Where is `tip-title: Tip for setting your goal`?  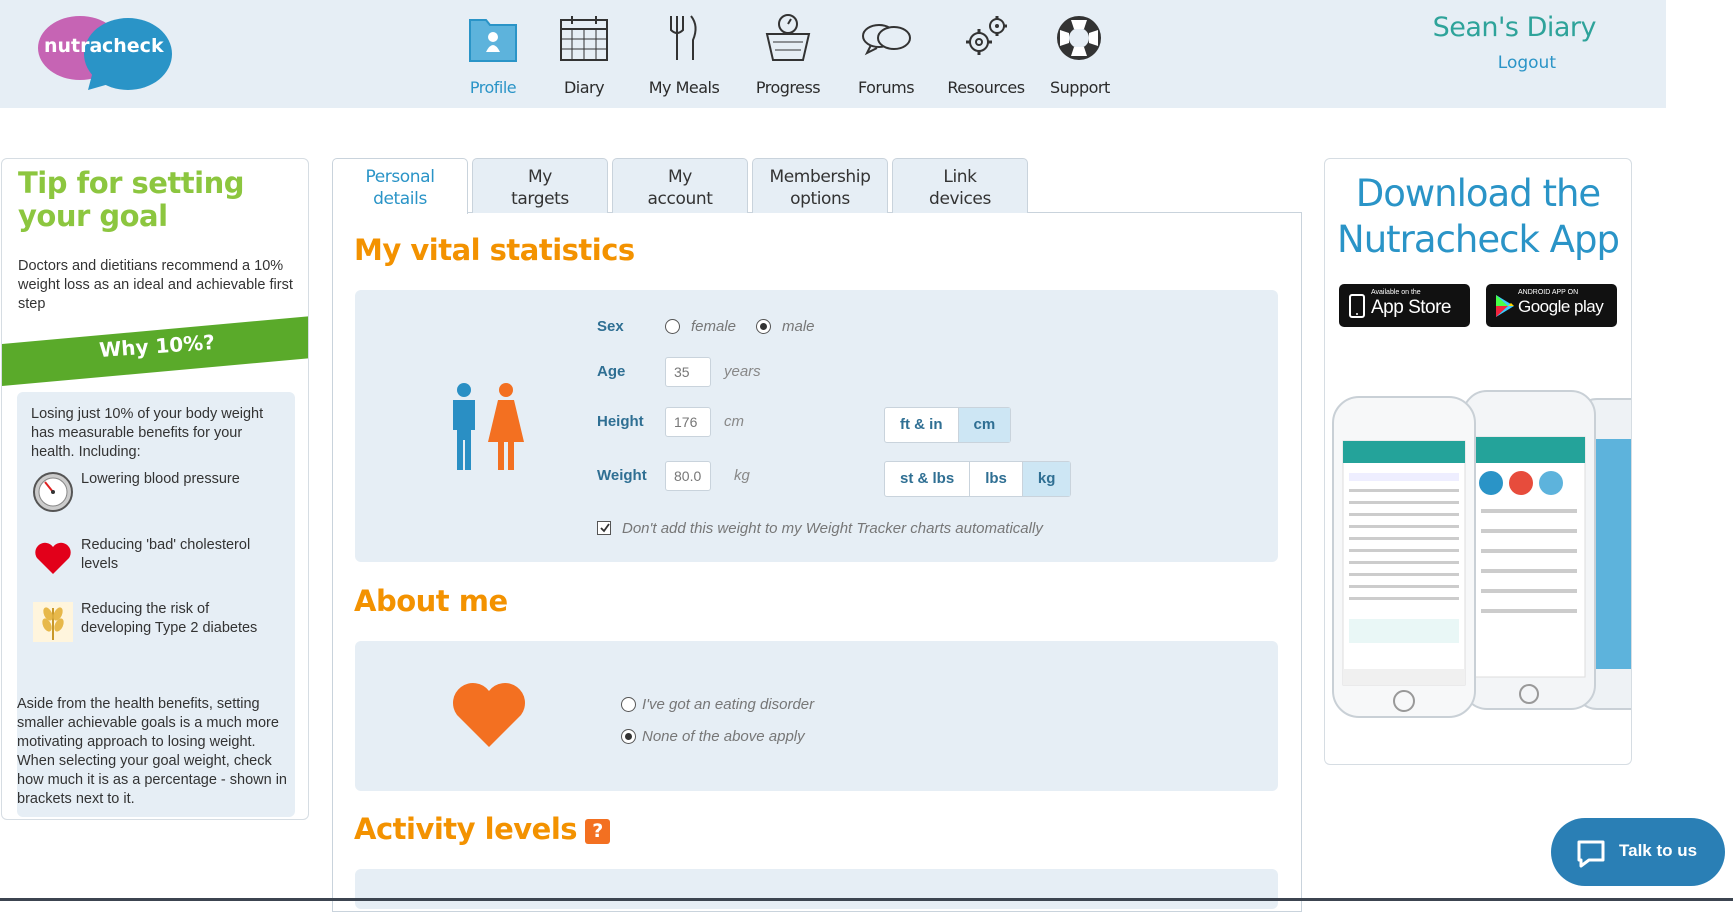 tip-title: Tip for setting your goal is located at coordinates (131, 199).